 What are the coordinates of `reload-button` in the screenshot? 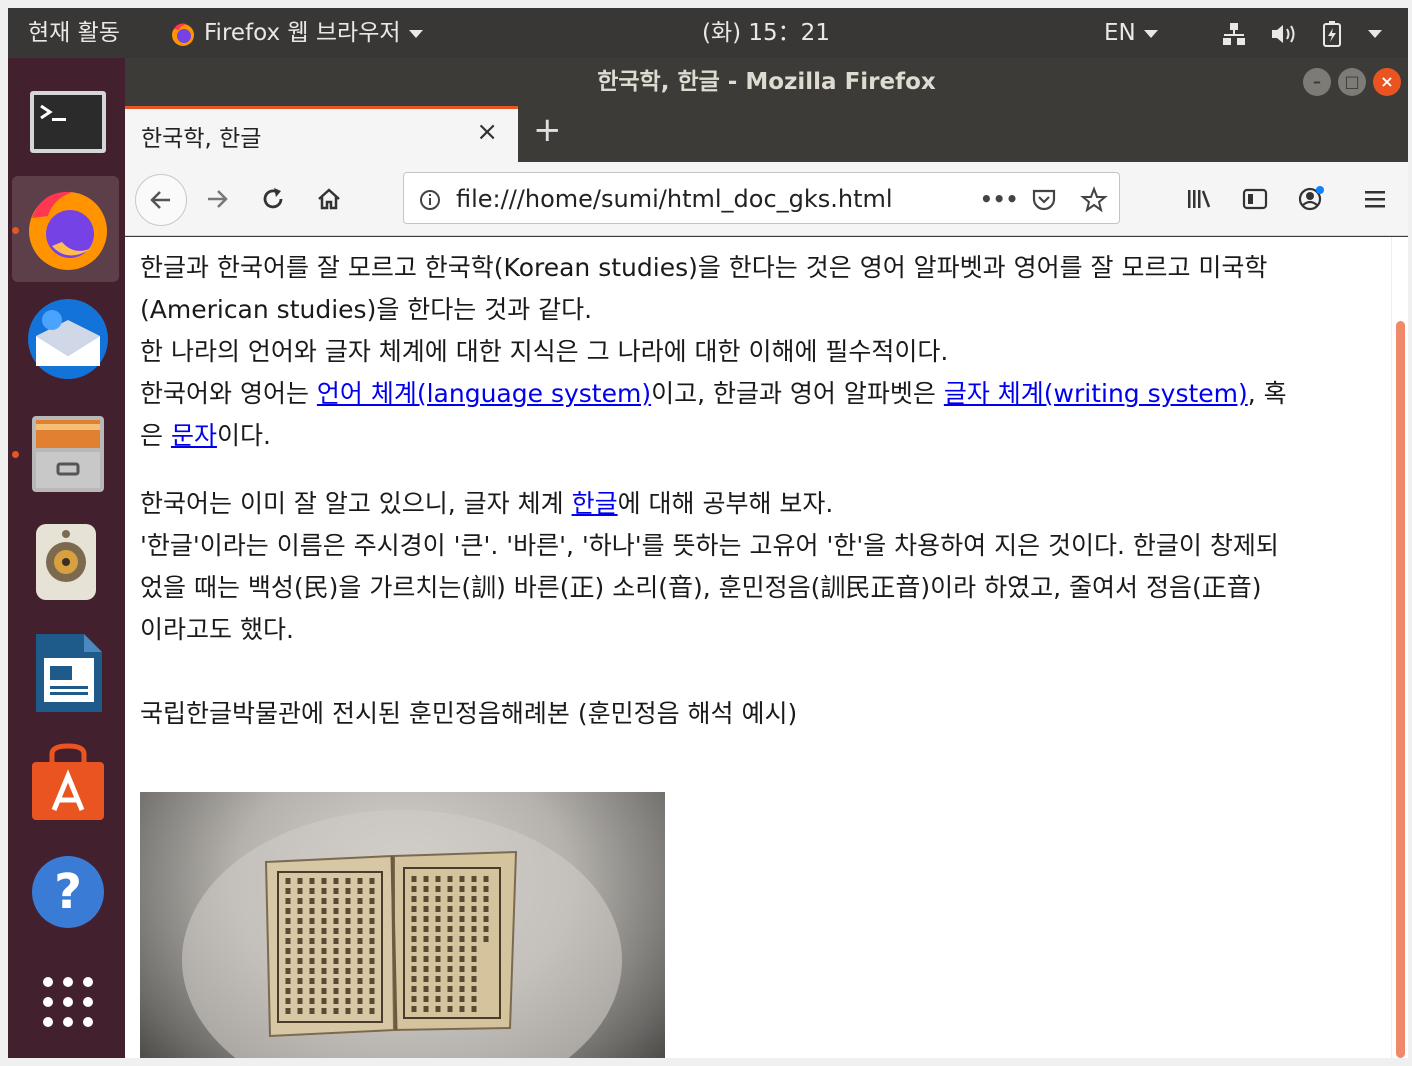 It's located at (273, 198).